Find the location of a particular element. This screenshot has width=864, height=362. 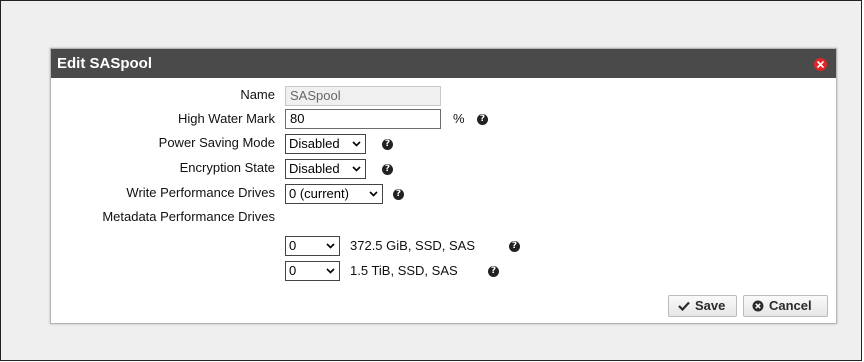

high-water-mark-input: 80 is located at coordinates (363, 119).